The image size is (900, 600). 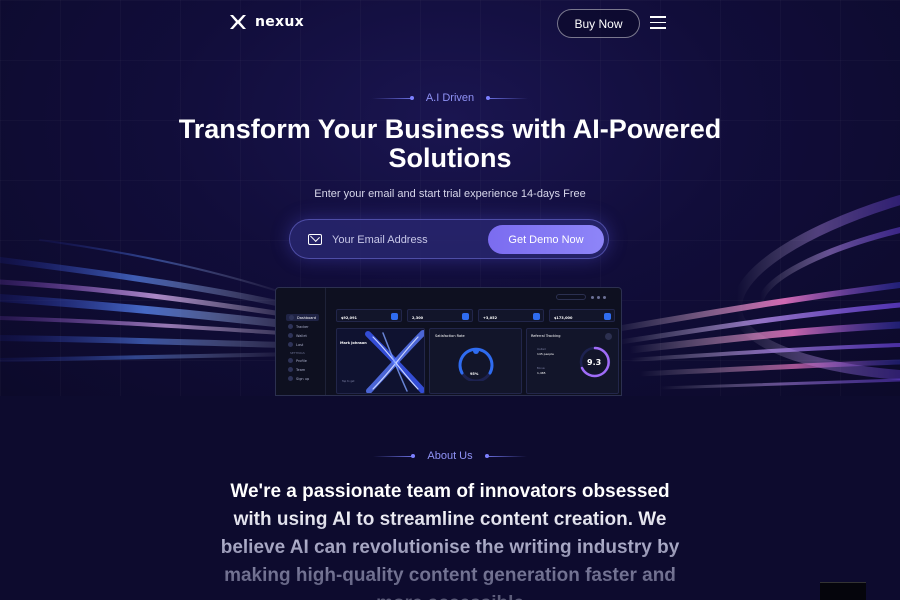 What do you see at coordinates (298, 378) in the screenshot?
I see `dash-sidebar-item: Sign up` at bounding box center [298, 378].